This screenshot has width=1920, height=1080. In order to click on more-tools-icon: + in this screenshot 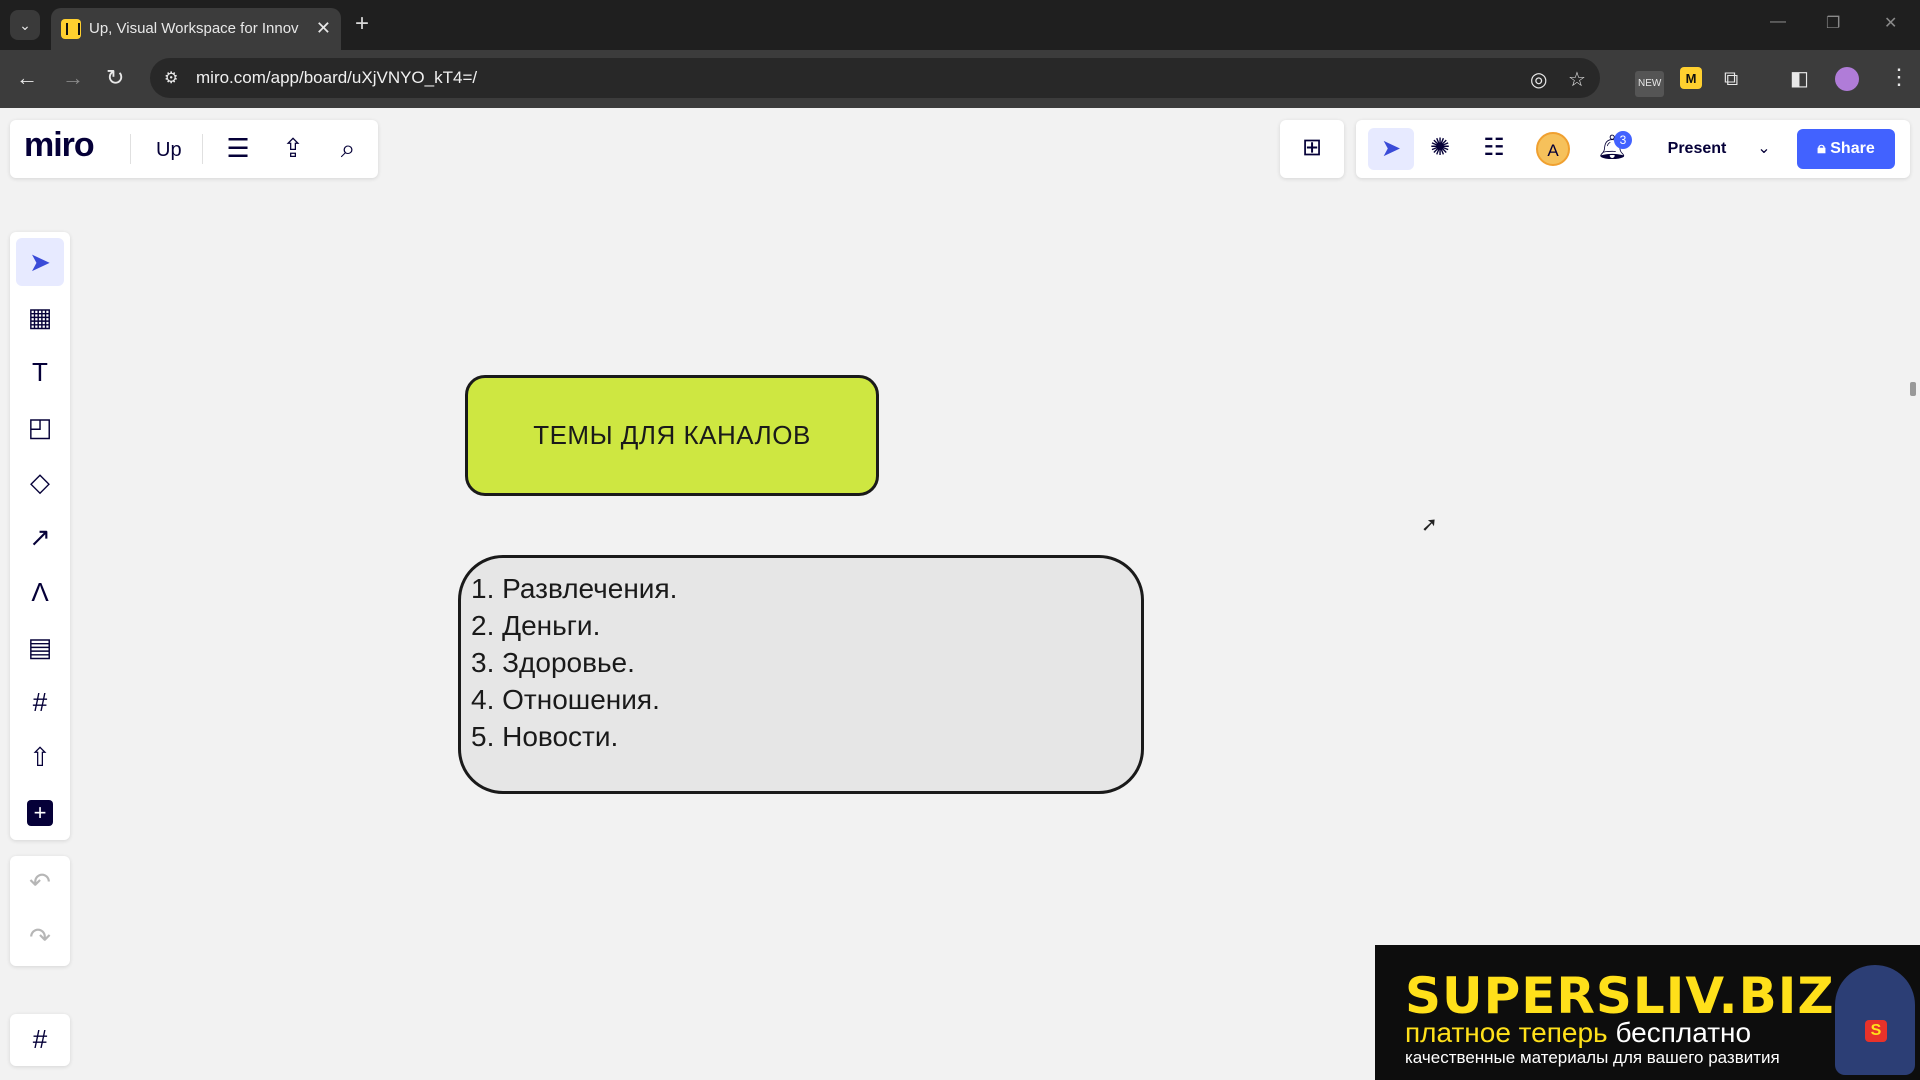, I will do `click(40, 813)`.